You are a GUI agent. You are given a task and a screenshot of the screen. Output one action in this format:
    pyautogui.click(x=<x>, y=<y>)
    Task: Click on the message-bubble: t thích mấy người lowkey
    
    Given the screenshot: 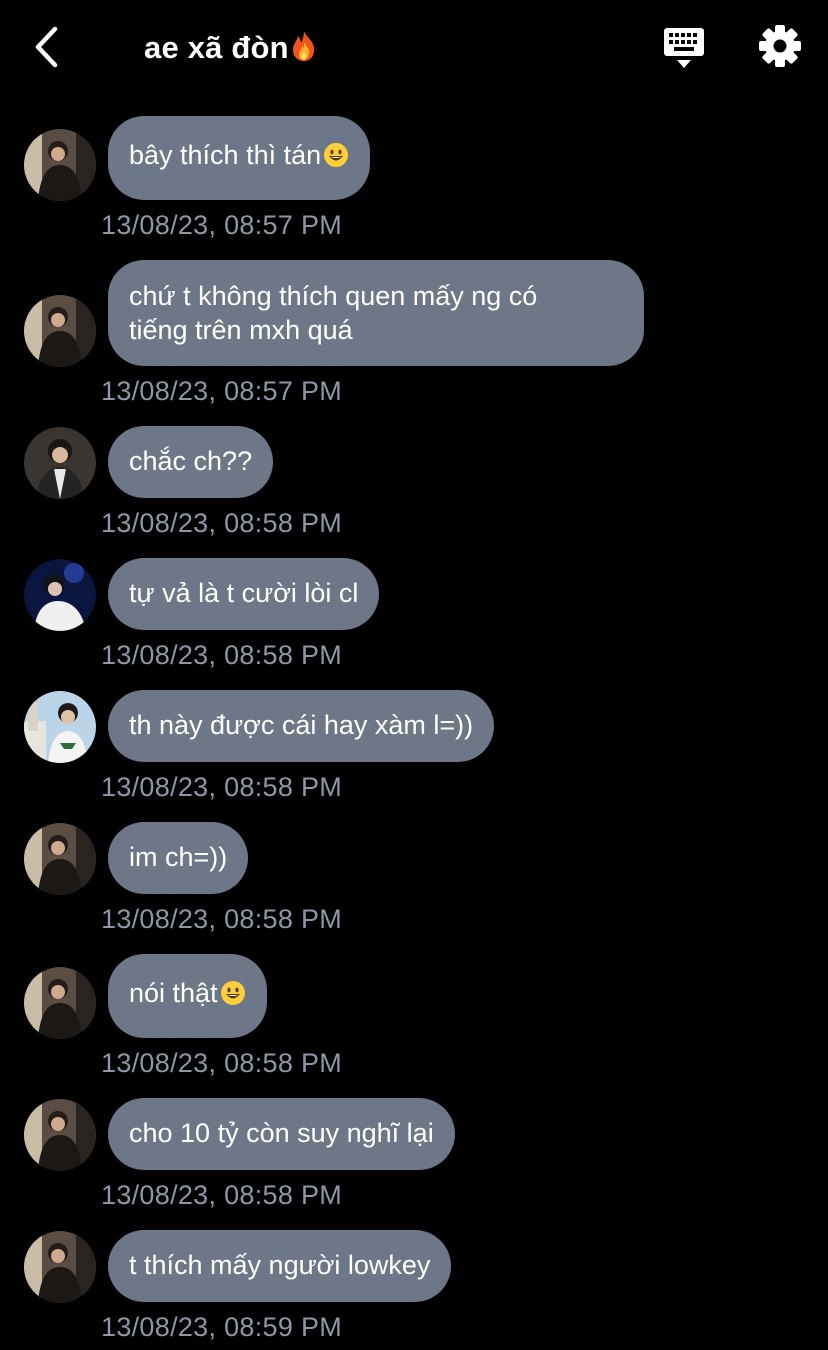 What is the action you would take?
    pyautogui.click(x=280, y=1266)
    